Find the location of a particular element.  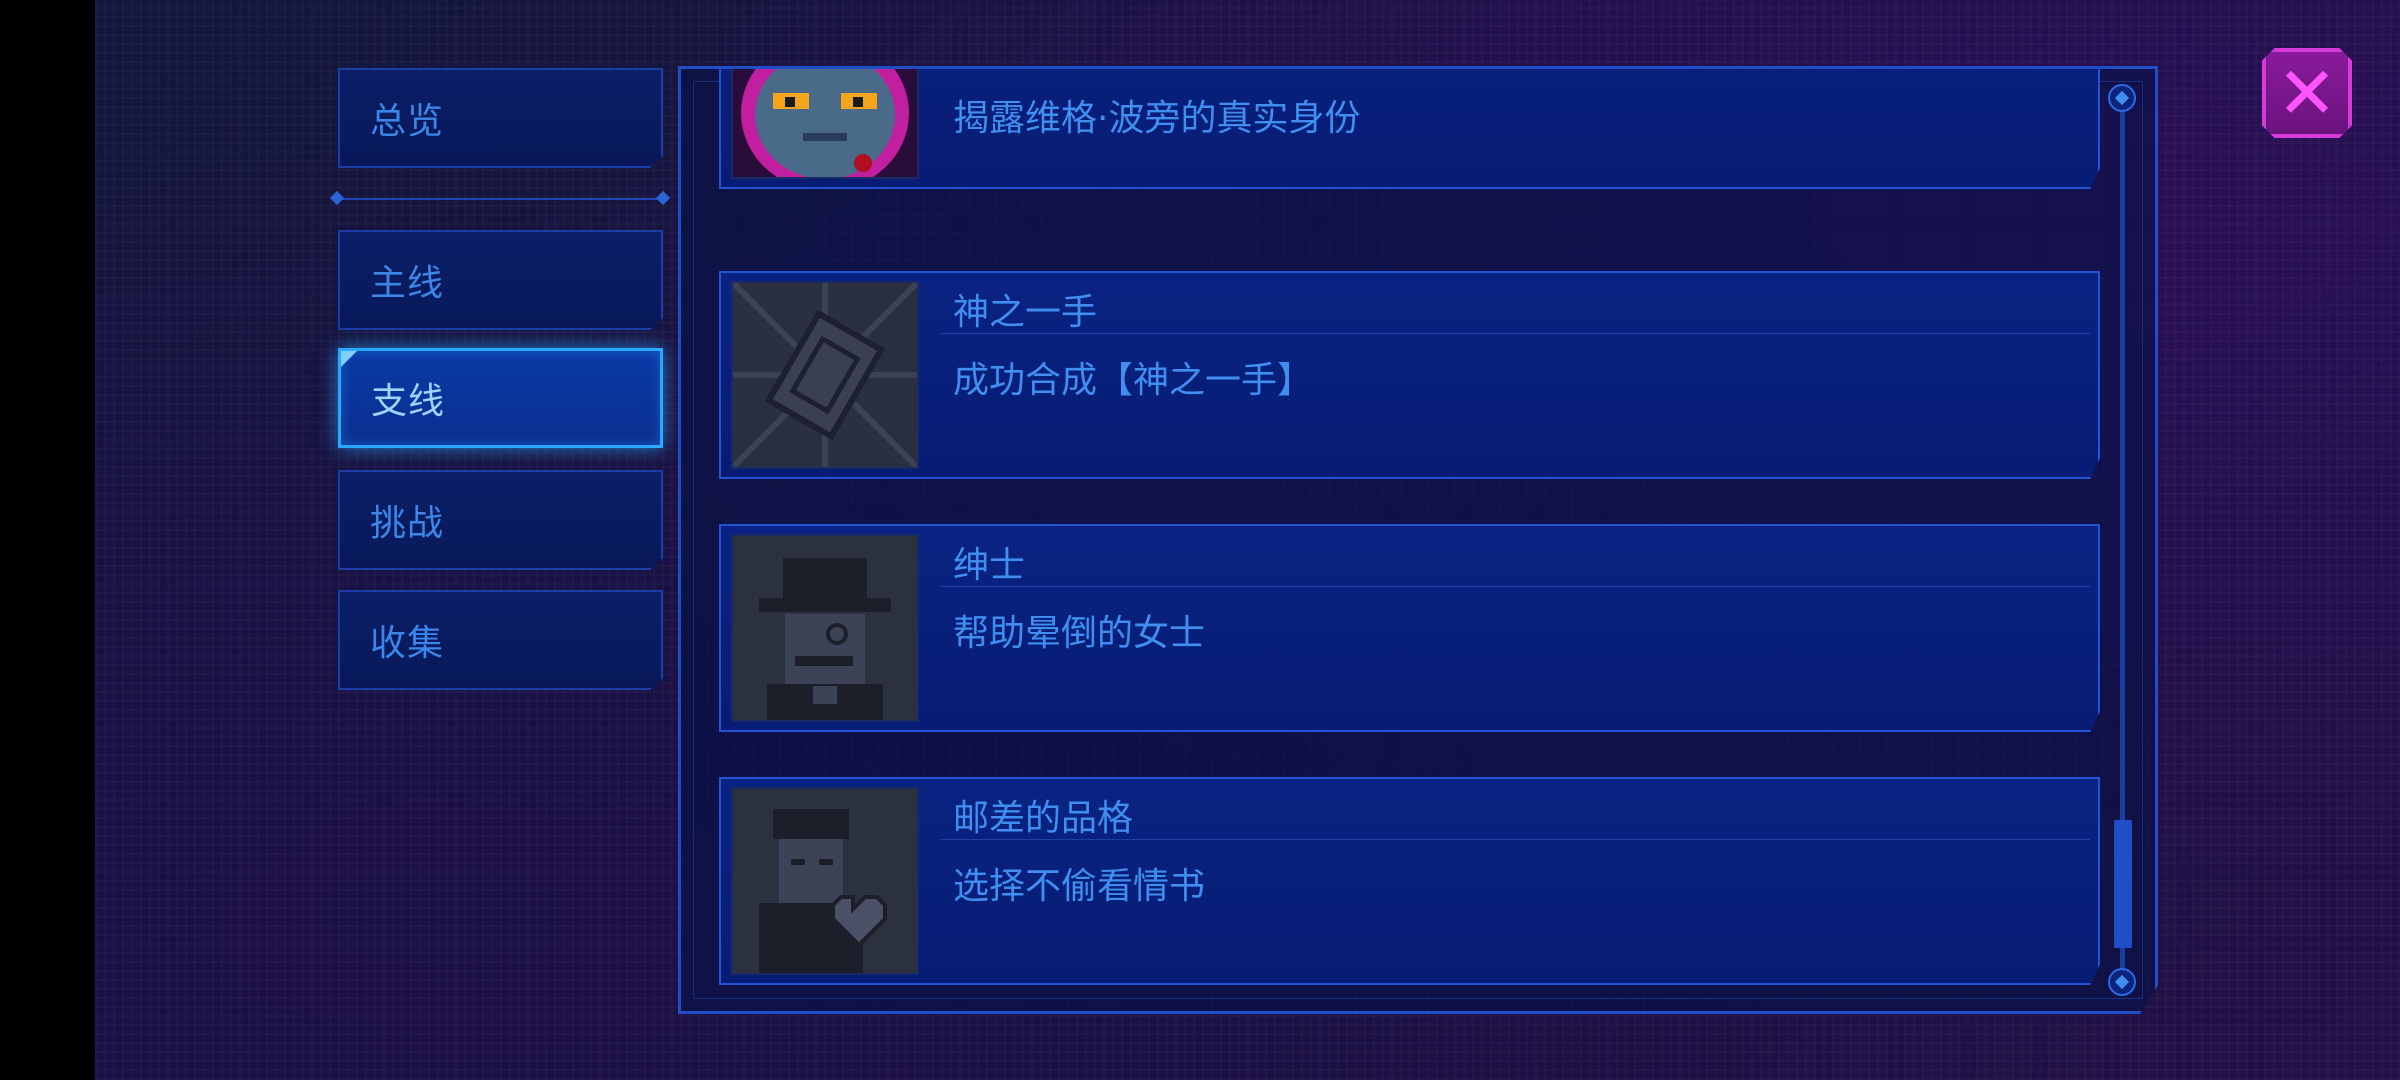

screen-edge is located at coordinates (47, 540).